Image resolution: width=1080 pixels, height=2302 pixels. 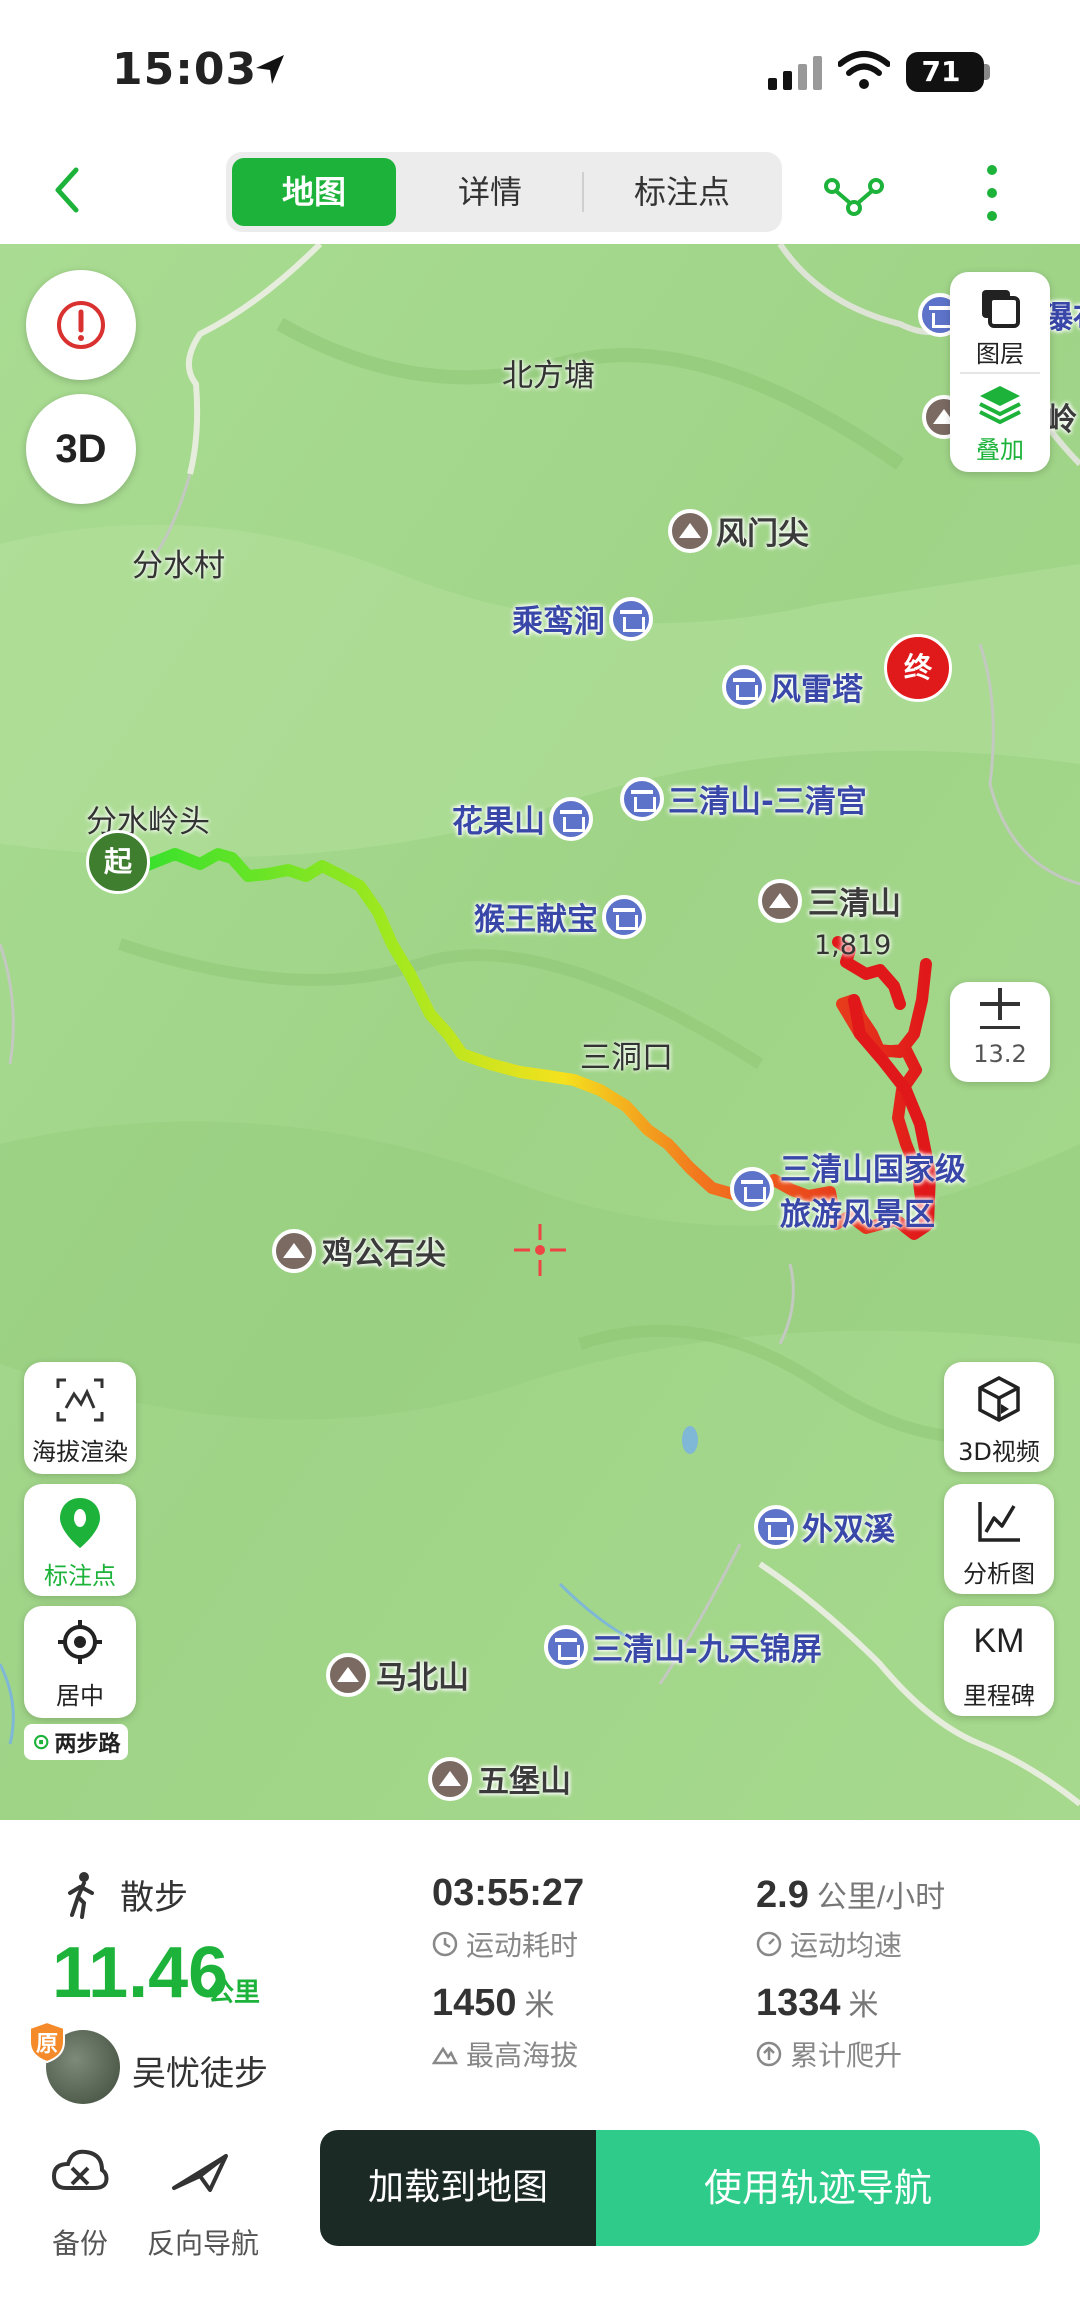 I want to click on peak-elevation: 1,819, so click(x=853, y=945).